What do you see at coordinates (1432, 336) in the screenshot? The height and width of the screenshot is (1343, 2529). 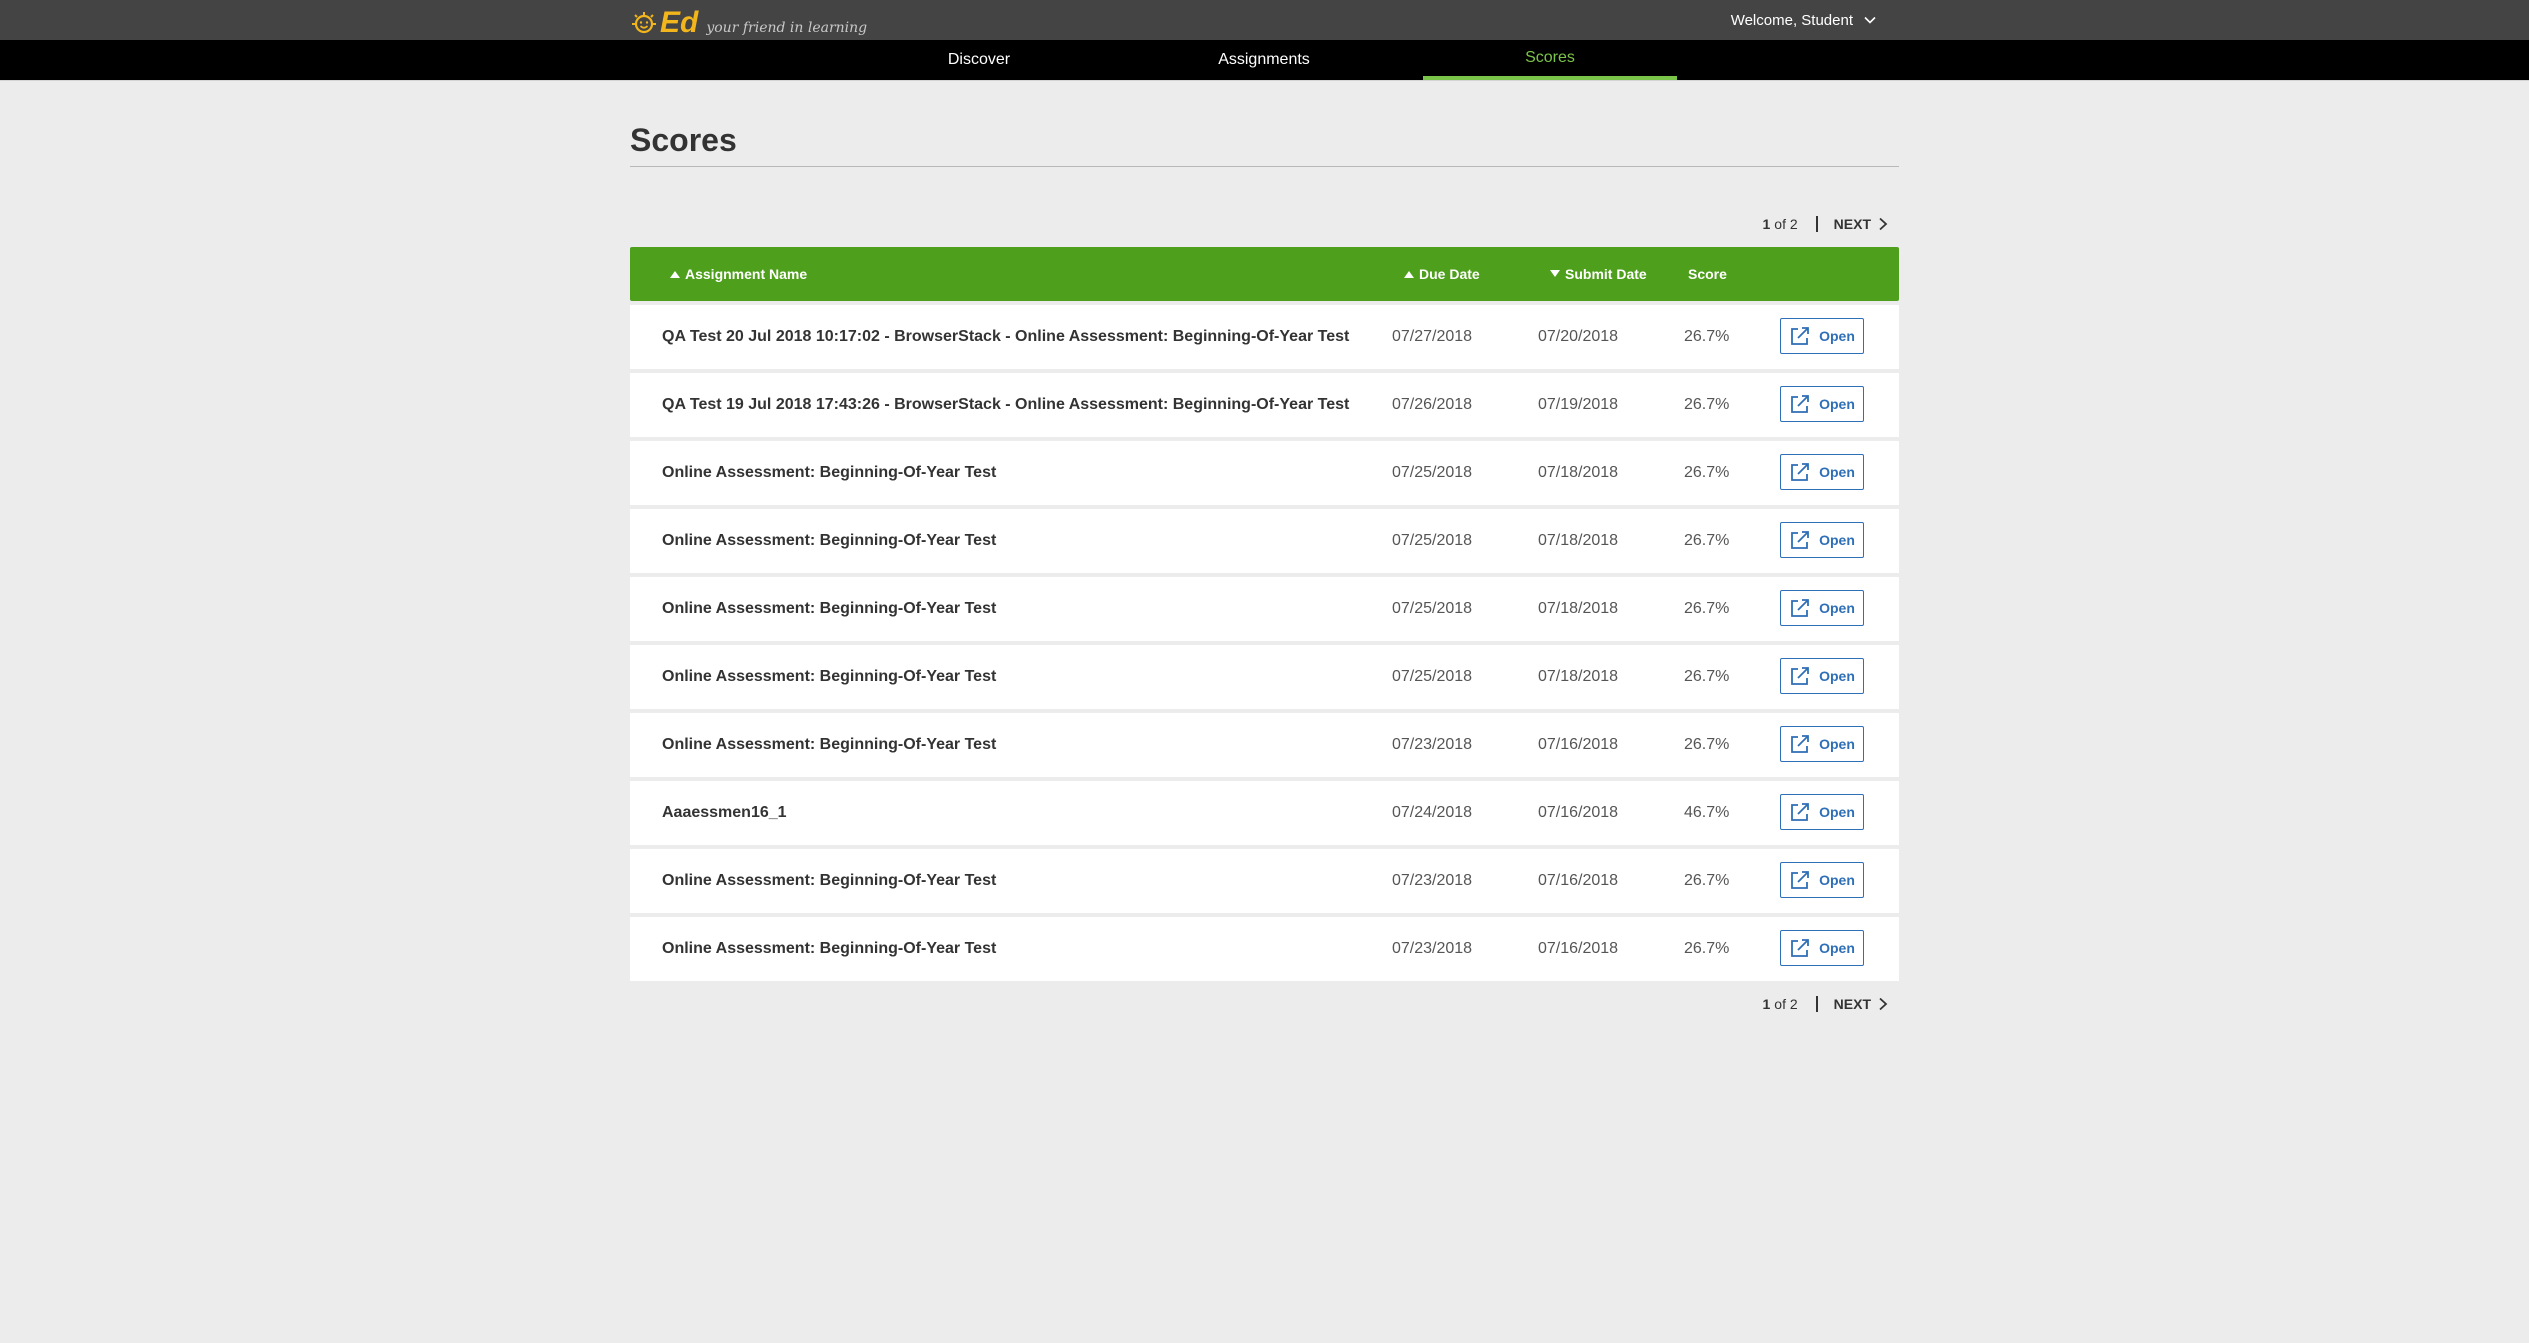 I see `due-date: 07/27/2018` at bounding box center [1432, 336].